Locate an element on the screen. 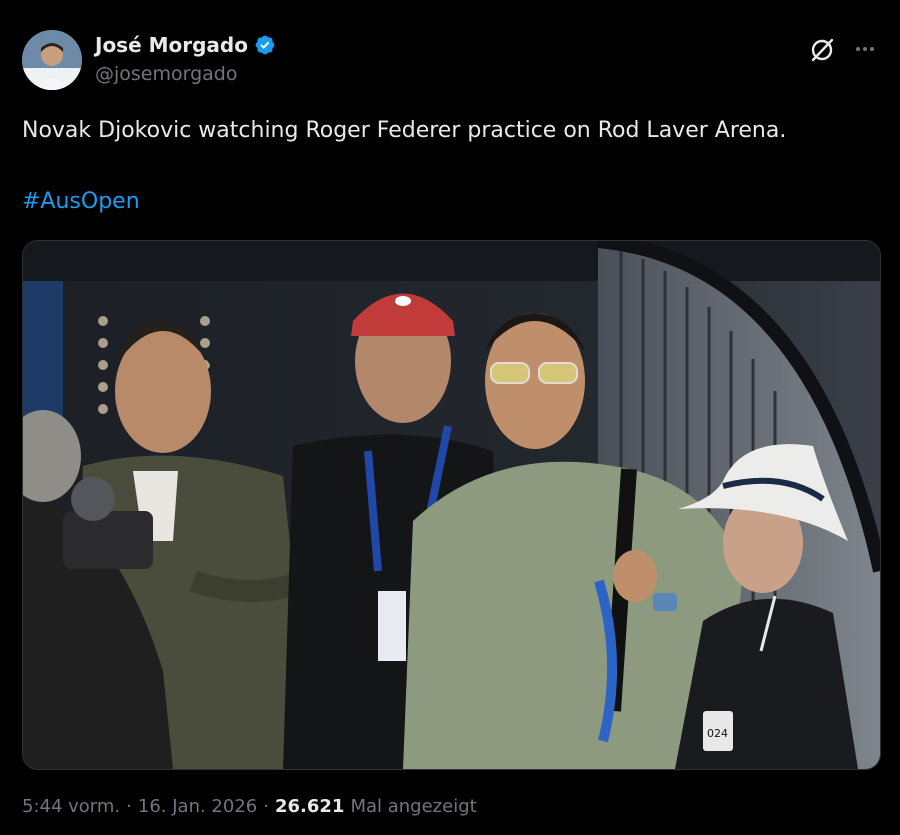 Image resolution: width=900 pixels, height=835 pixels. verified-badge-icon is located at coordinates (265, 45).